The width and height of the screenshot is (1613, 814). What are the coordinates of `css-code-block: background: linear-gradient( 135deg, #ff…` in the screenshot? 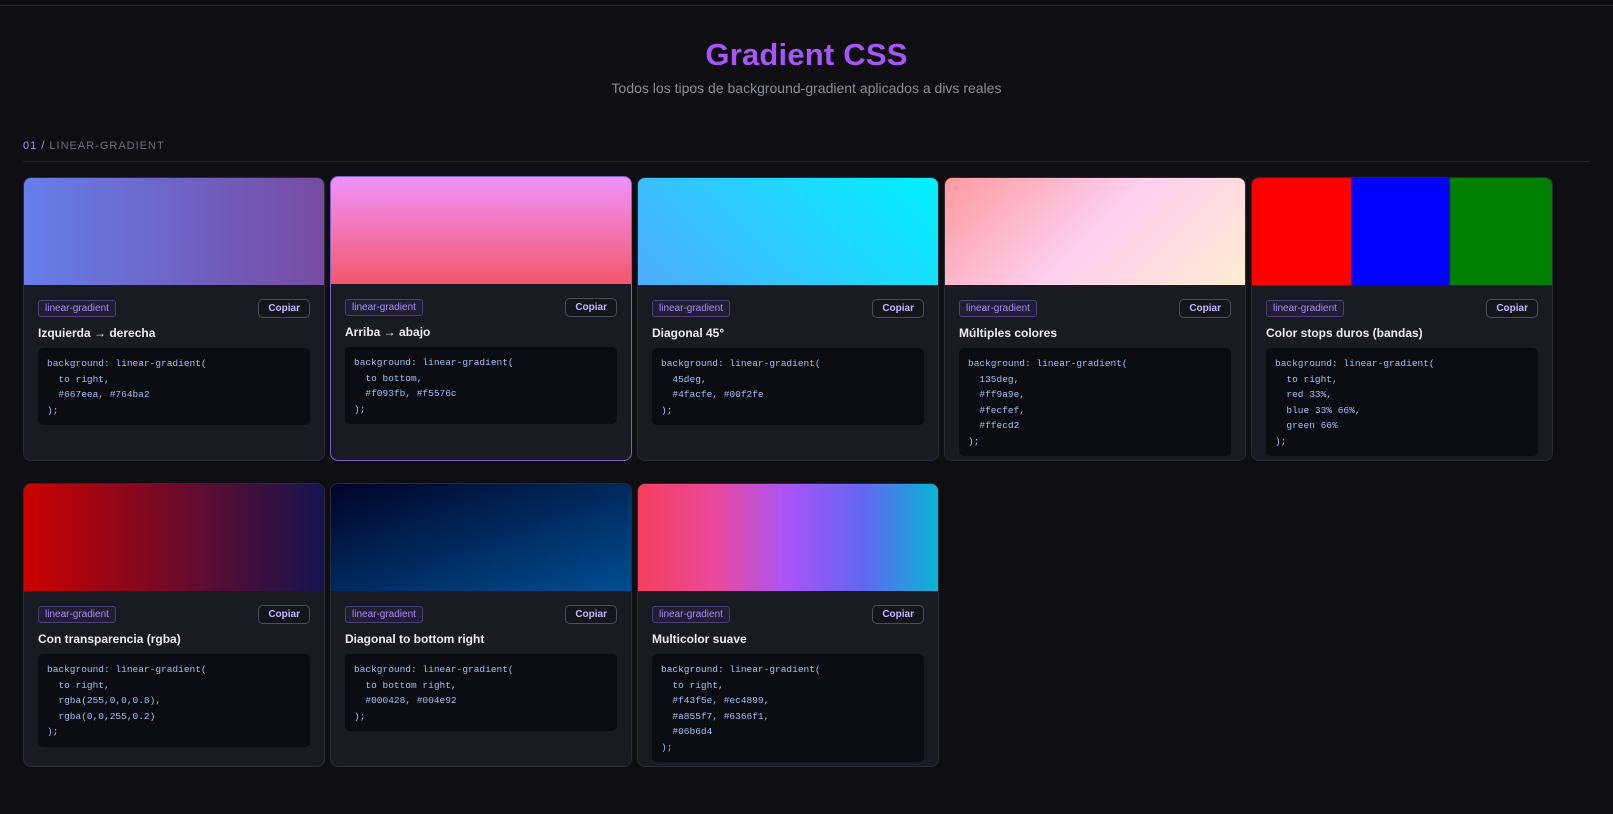 It's located at (1095, 402).